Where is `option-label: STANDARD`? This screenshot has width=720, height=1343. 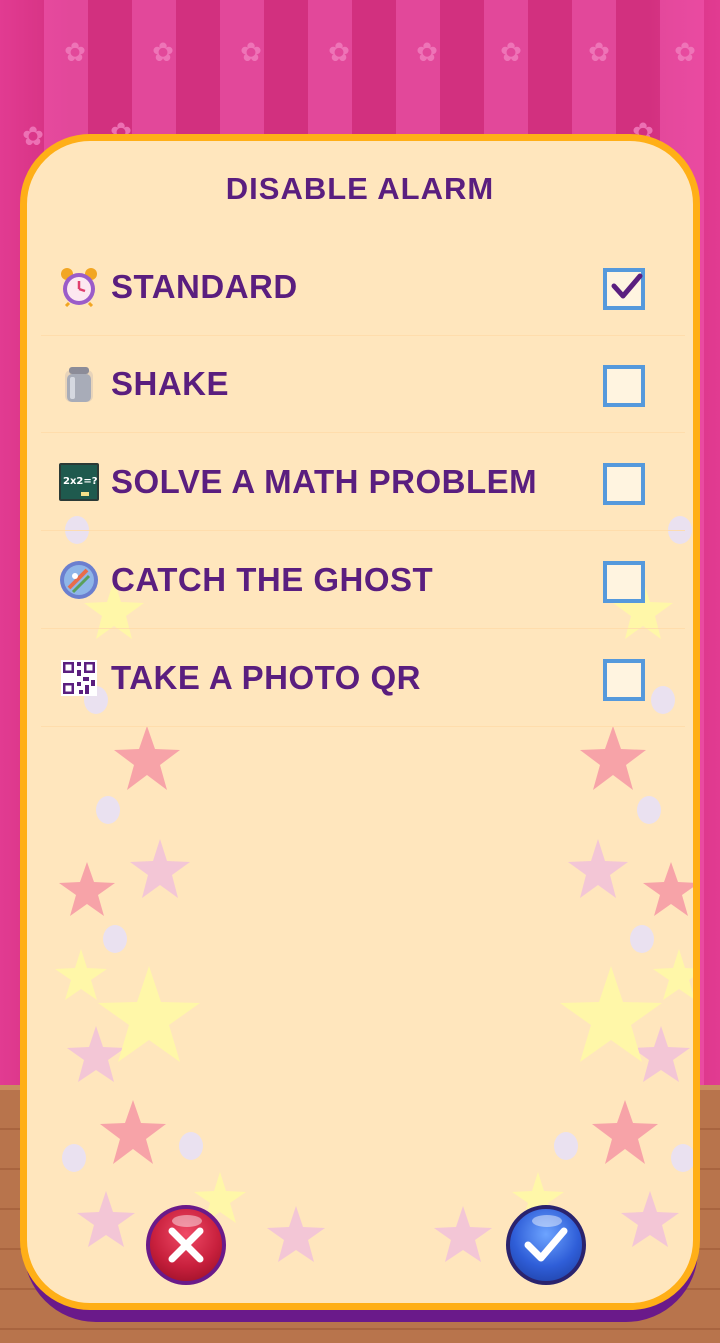 option-label: STANDARD is located at coordinates (204, 286).